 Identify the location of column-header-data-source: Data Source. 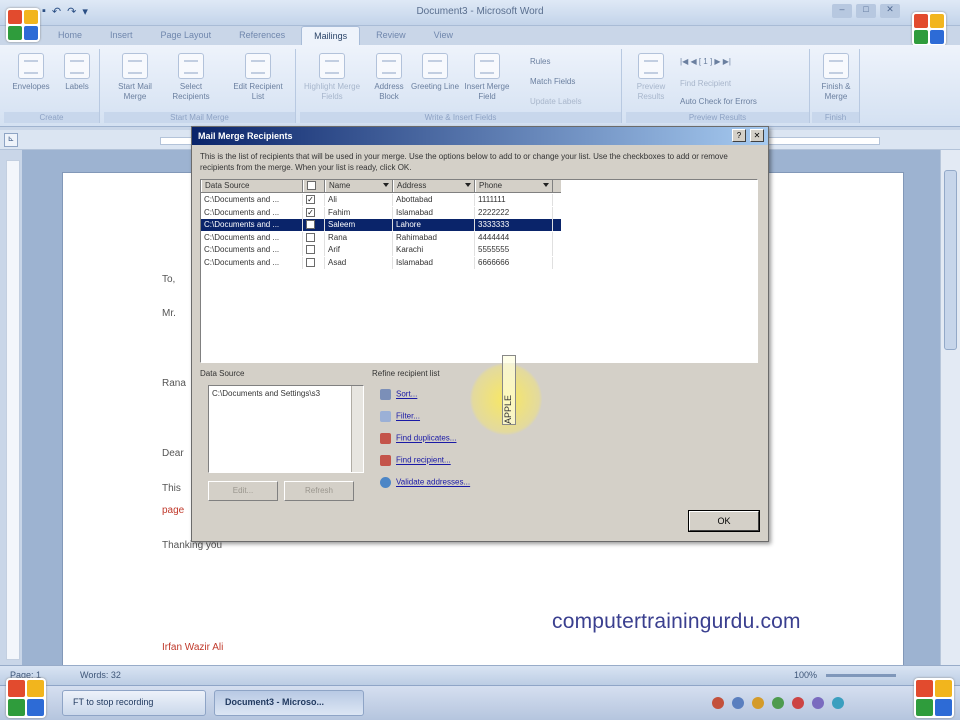
(252, 186).